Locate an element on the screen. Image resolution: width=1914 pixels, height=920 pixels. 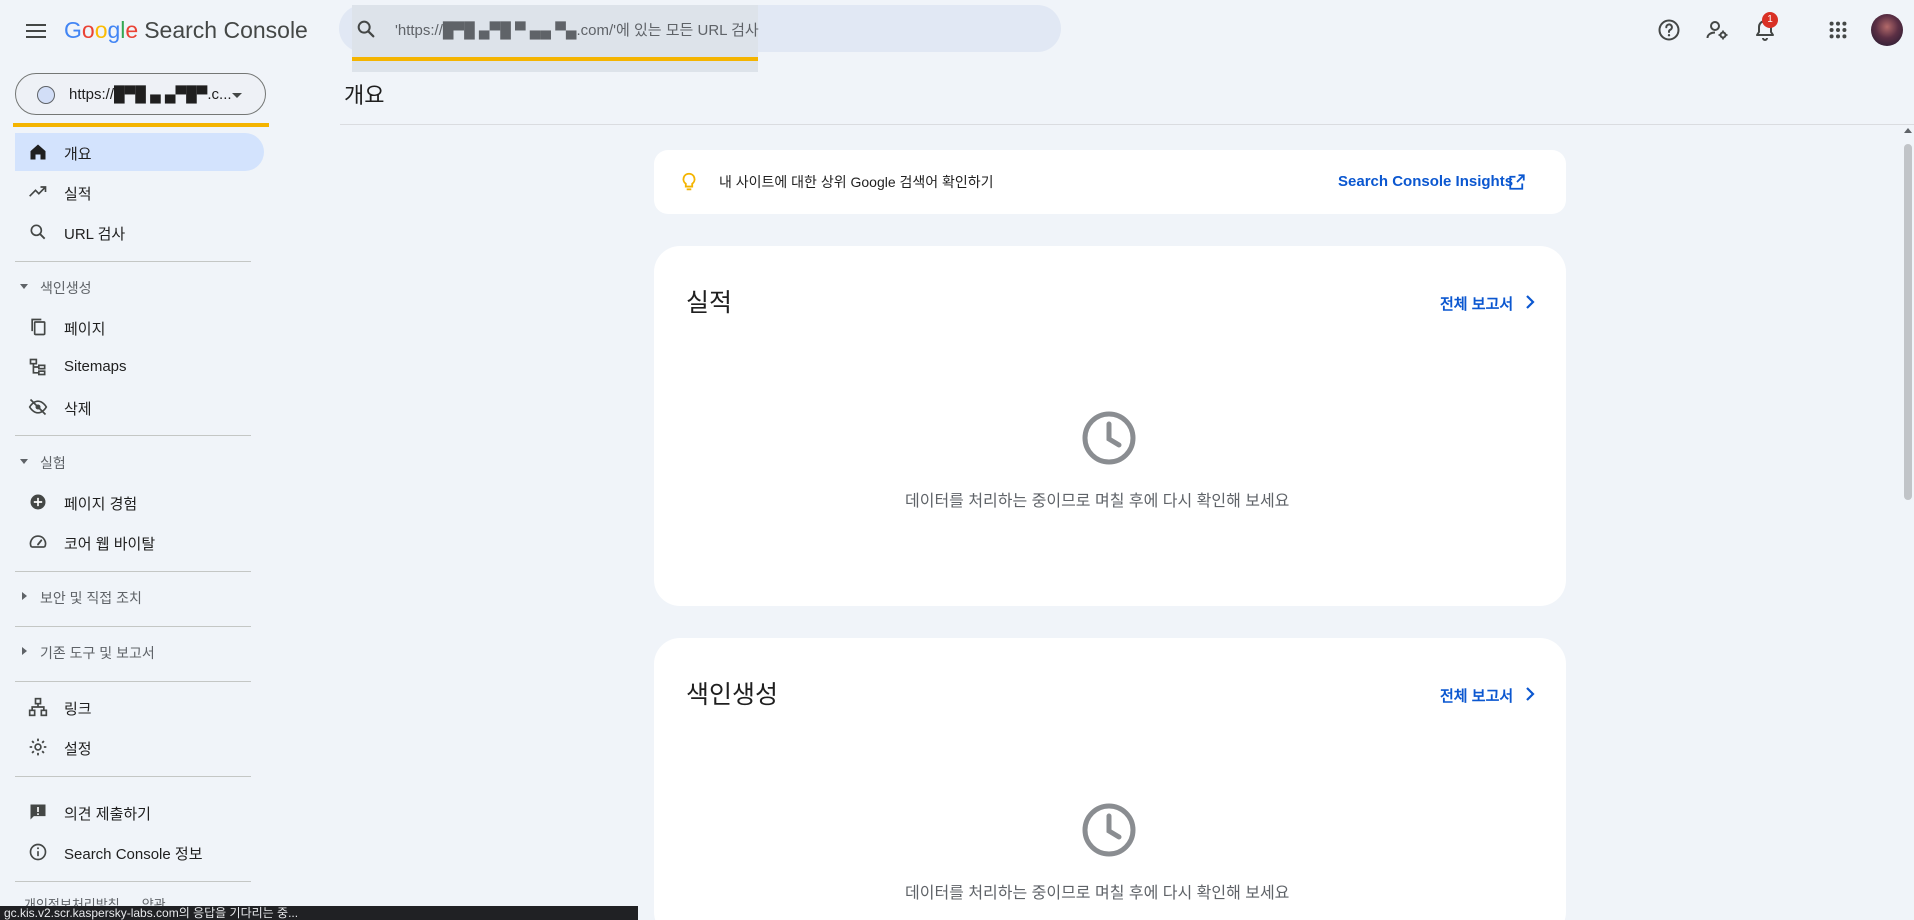
product-name: Search Console is located at coordinates (226, 30).